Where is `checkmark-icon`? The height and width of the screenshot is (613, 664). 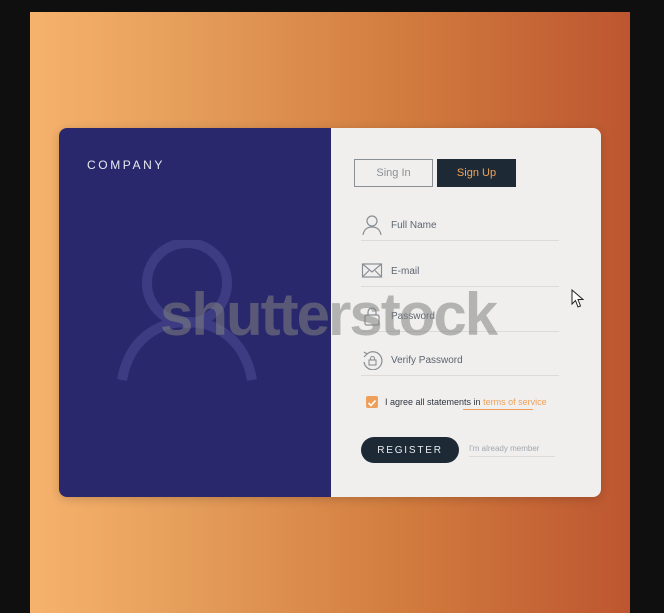
checkmark-icon is located at coordinates (372, 403).